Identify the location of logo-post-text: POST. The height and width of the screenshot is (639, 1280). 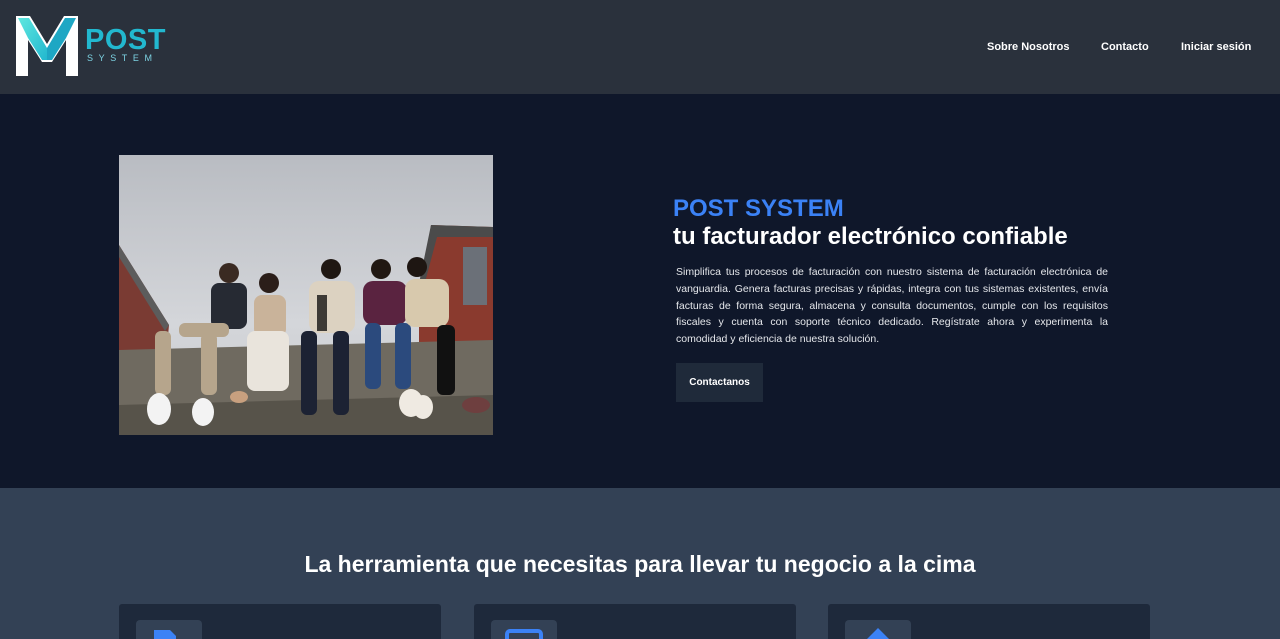
(125, 40).